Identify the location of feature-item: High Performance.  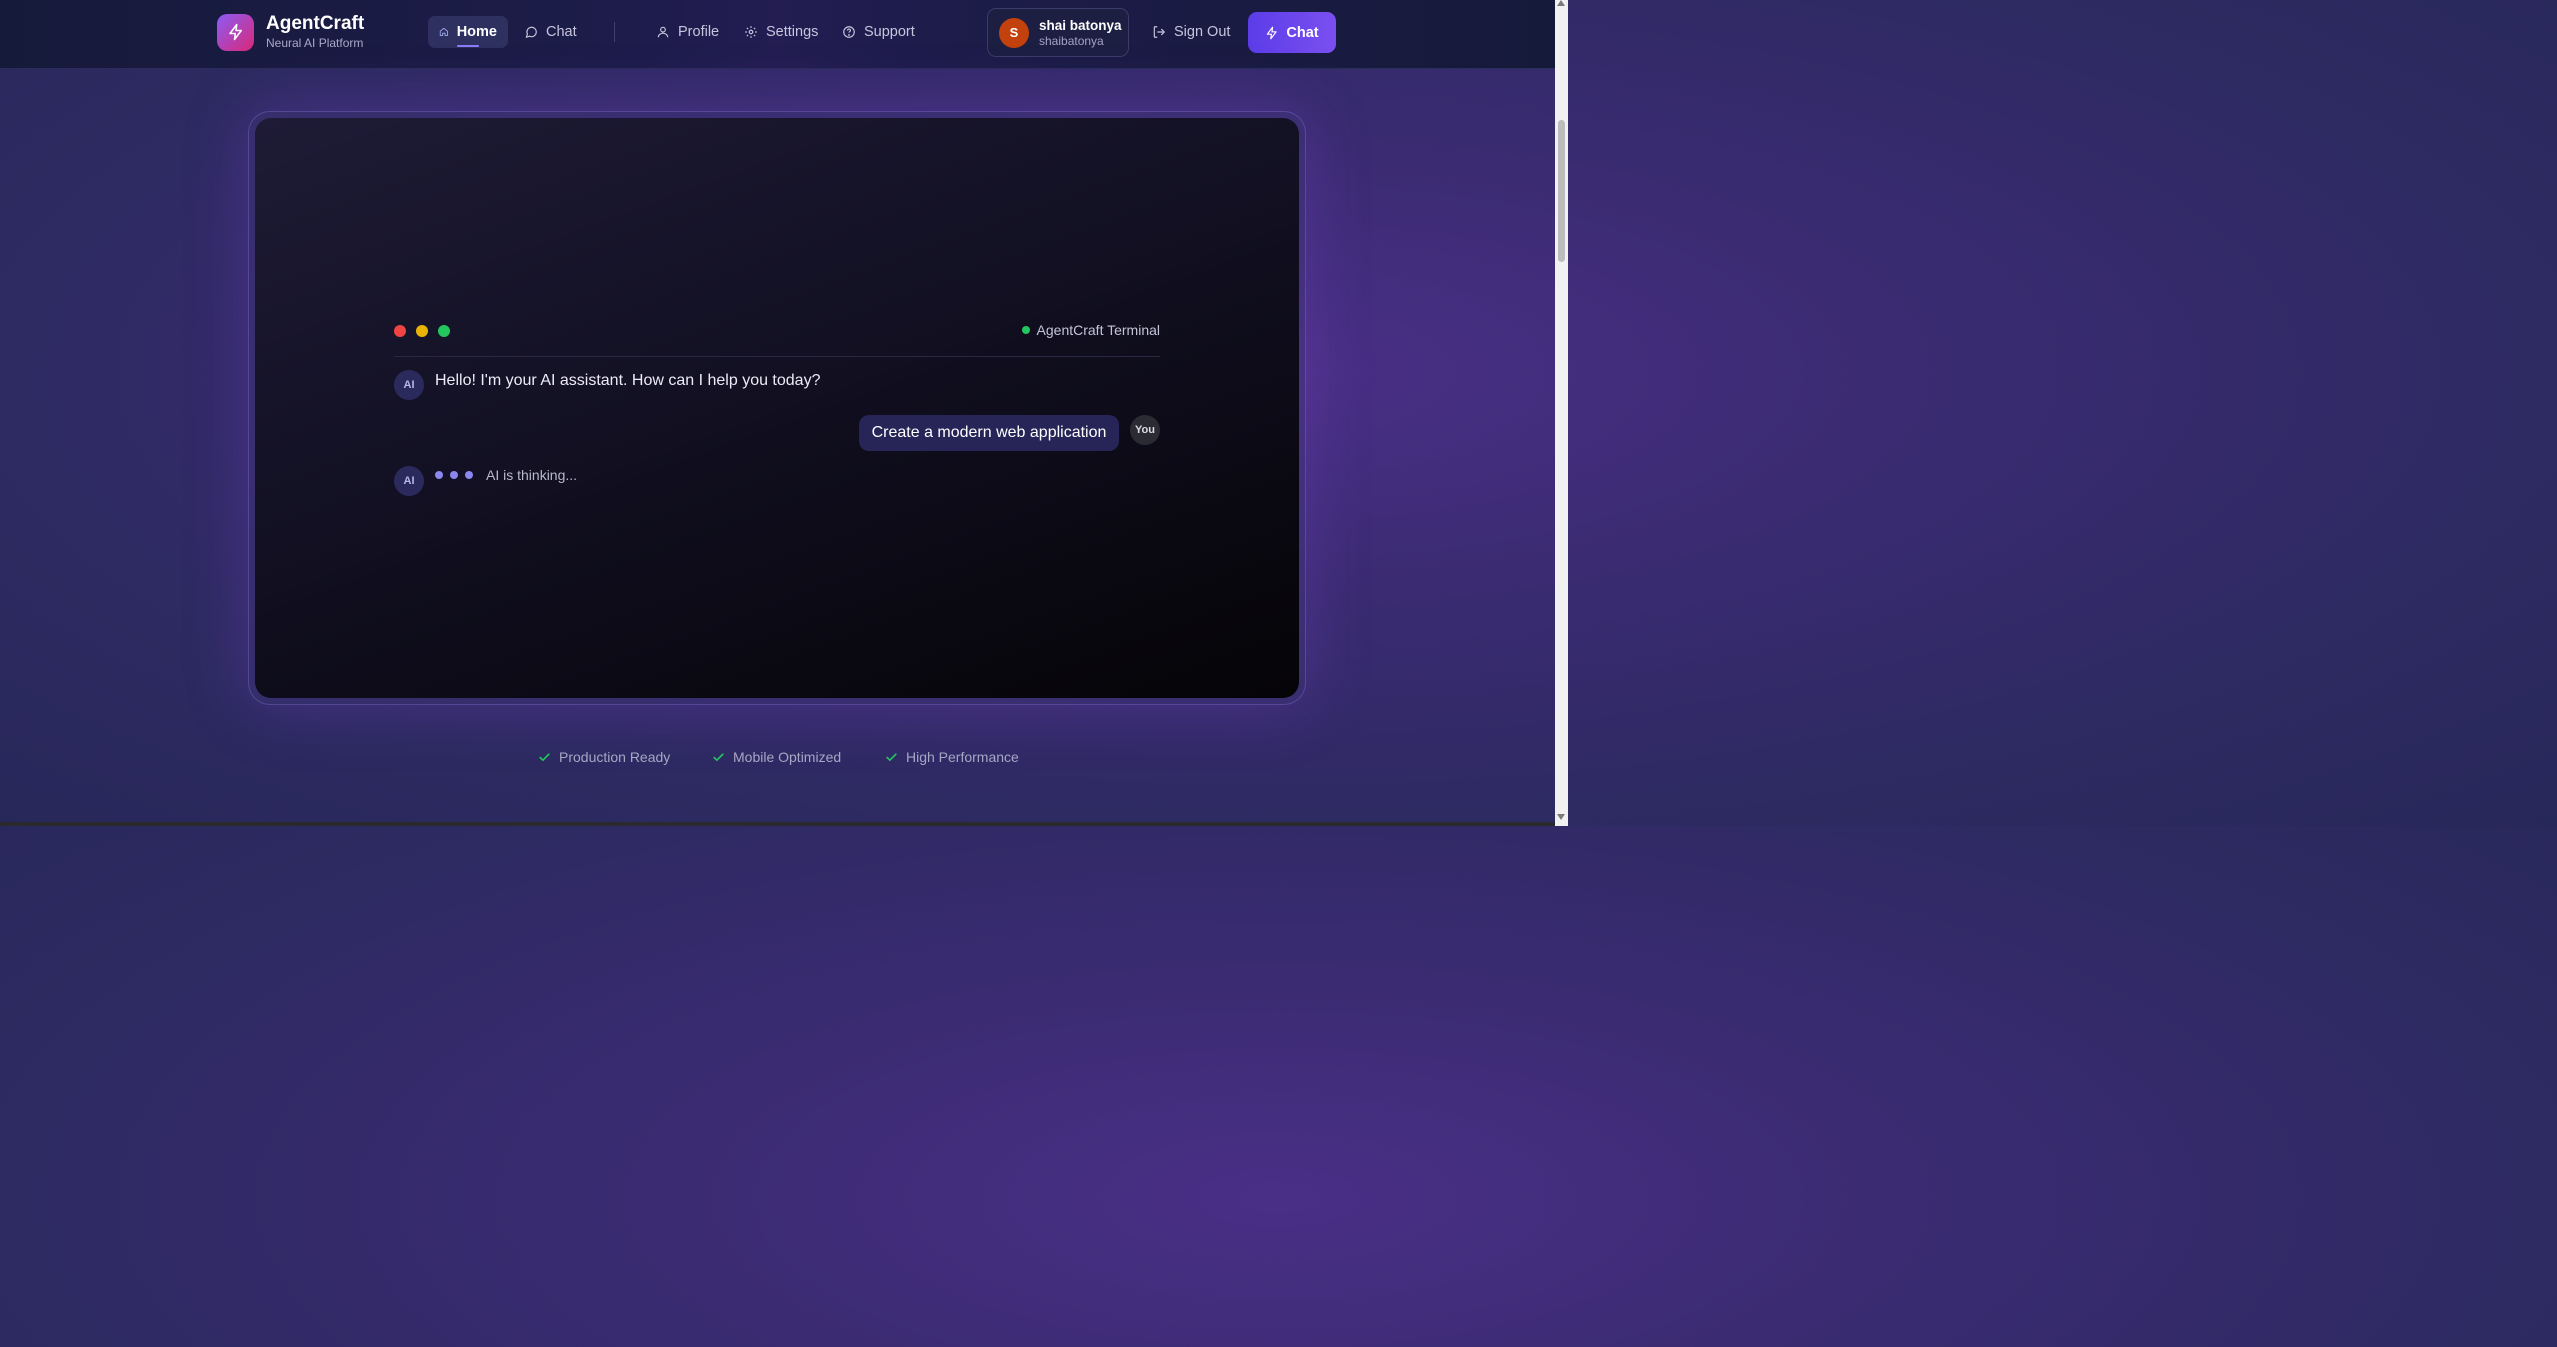
(952, 757).